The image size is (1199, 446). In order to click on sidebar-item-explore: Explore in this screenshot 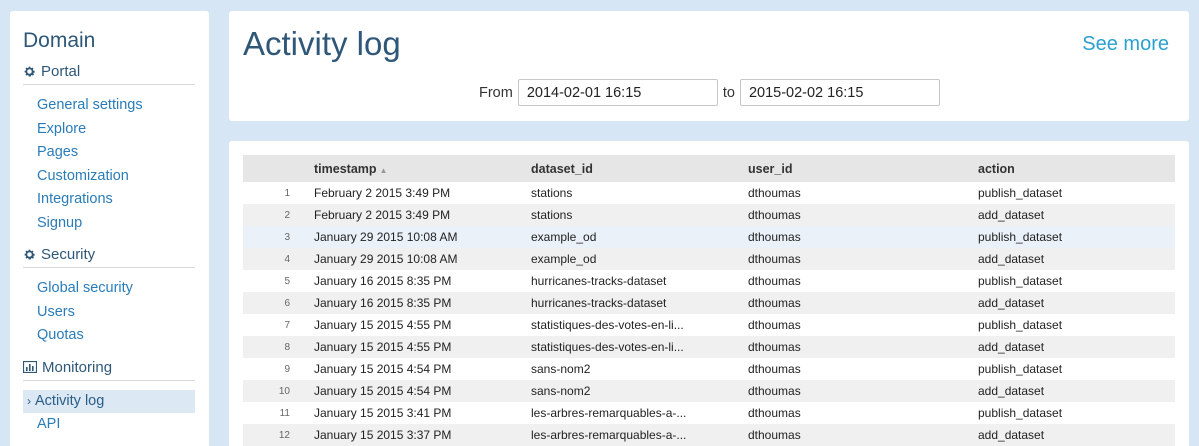, I will do `click(109, 130)`.